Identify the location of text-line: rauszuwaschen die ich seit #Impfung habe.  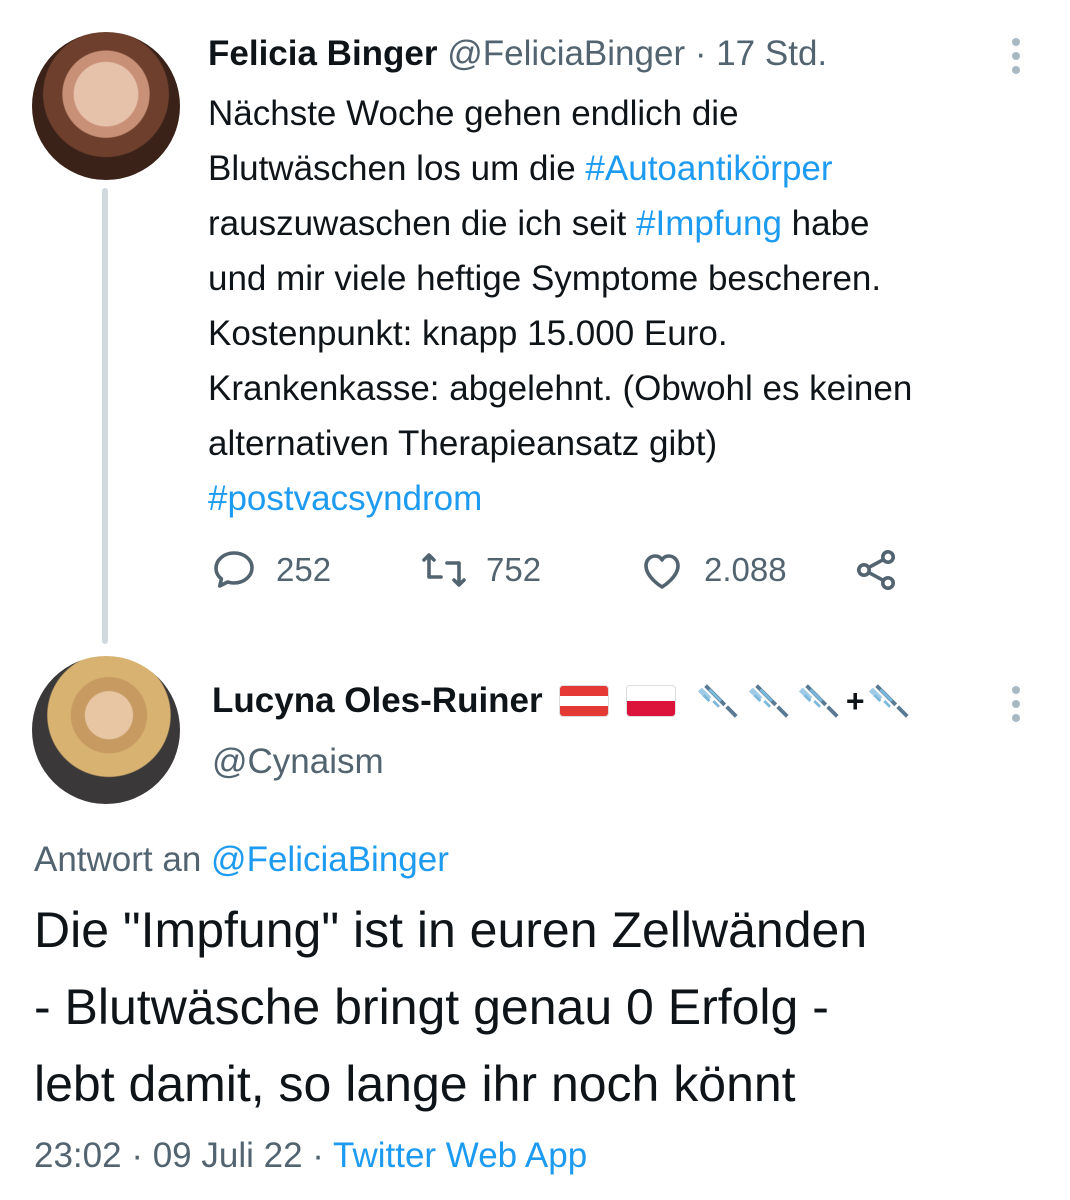
(618, 223).